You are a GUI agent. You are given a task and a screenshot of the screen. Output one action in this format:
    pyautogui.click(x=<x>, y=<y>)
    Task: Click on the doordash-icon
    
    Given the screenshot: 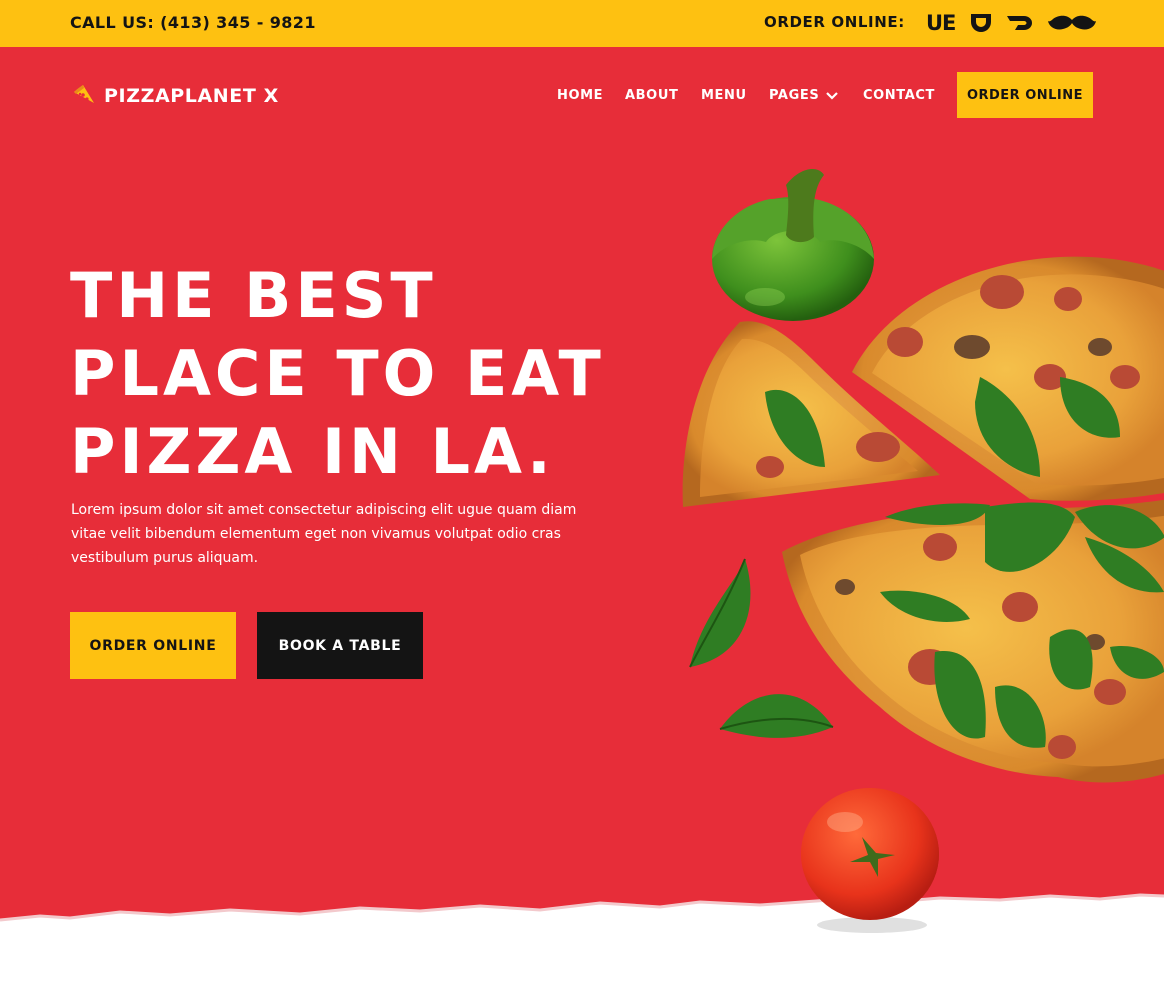 What is the action you would take?
    pyautogui.click(x=1021, y=23)
    